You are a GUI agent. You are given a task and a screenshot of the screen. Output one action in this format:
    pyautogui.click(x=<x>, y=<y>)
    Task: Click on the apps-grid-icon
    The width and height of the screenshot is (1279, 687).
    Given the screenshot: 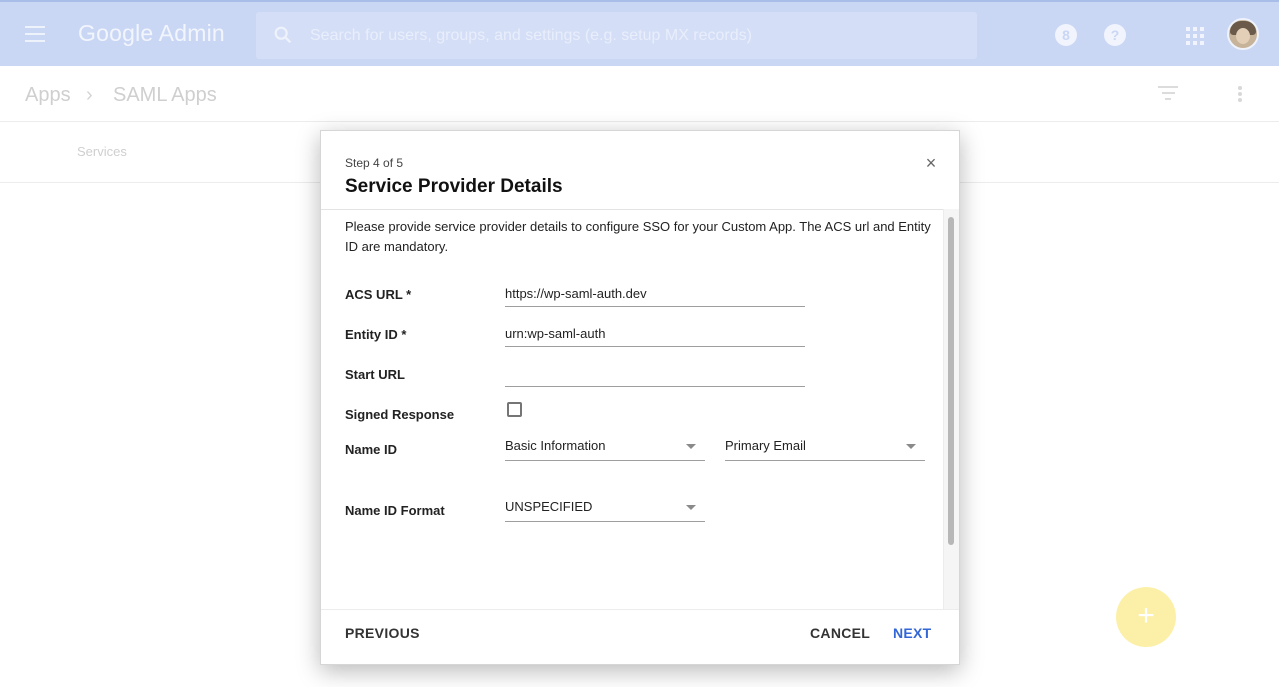 What is the action you would take?
    pyautogui.click(x=1195, y=36)
    